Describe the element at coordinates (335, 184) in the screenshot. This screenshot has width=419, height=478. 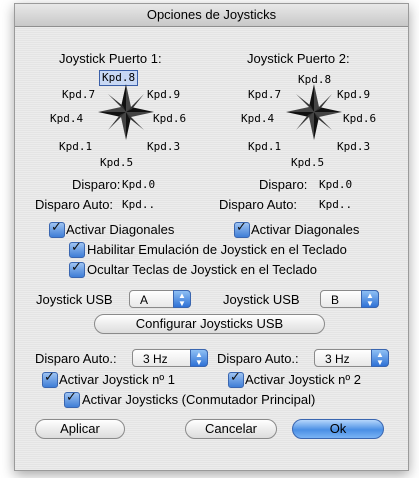
I see `joystick2-fire-key: Kpd.0` at that location.